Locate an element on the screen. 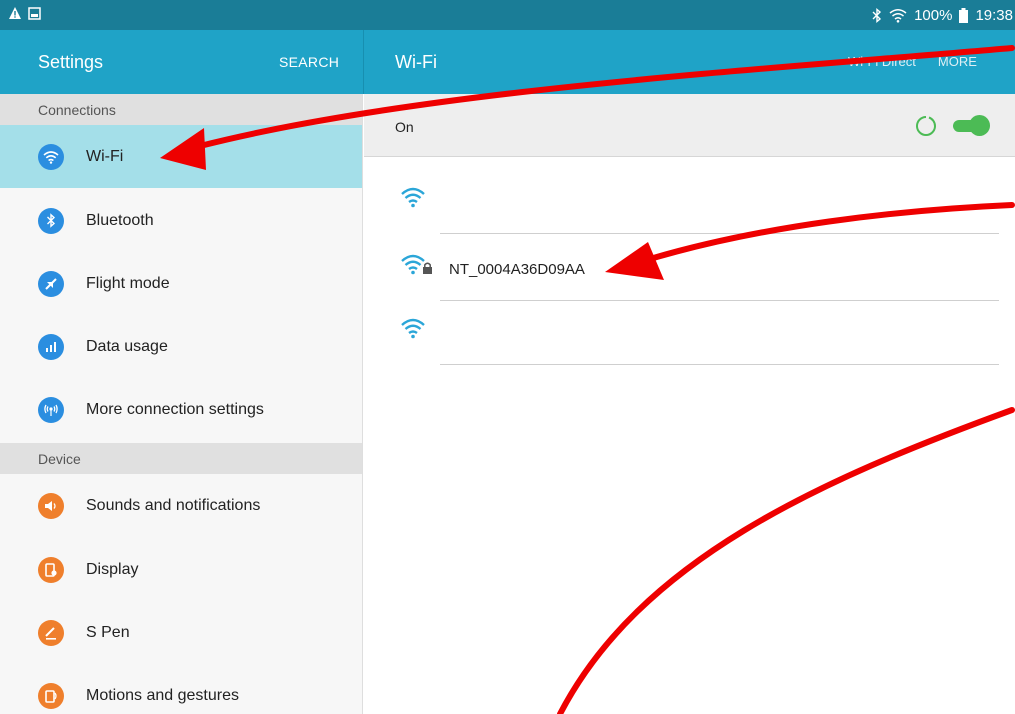 The height and width of the screenshot is (714, 1015). app-bar: Settings SEARCH Wi-Fi Wi-Fi Direct MORE is located at coordinates (507, 62).